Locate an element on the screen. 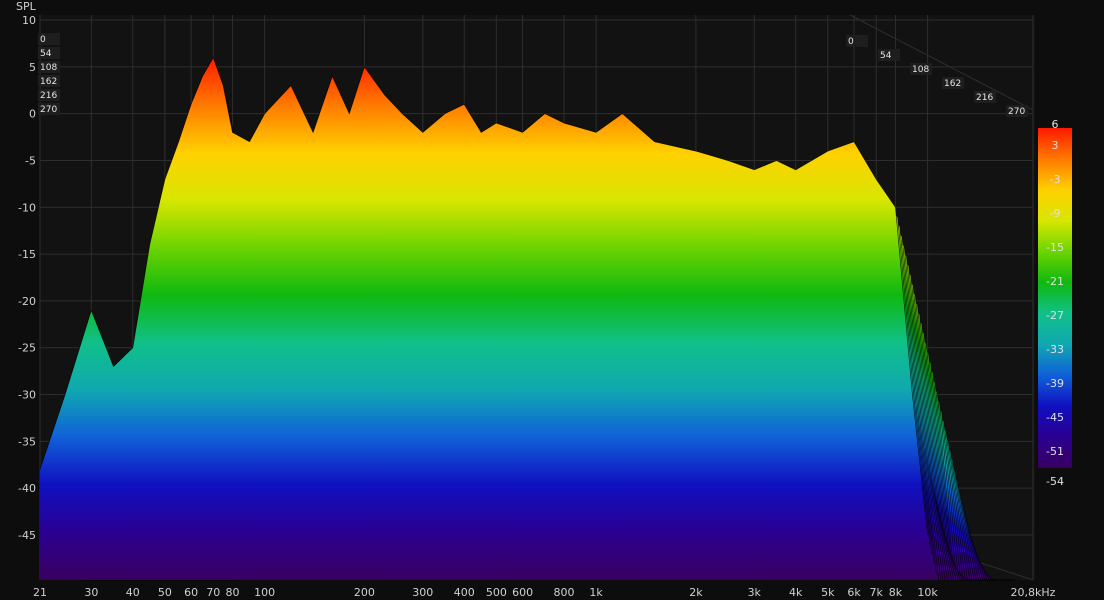 This screenshot has height=600, width=1104. x-tick-label: 3k is located at coordinates (755, 592).